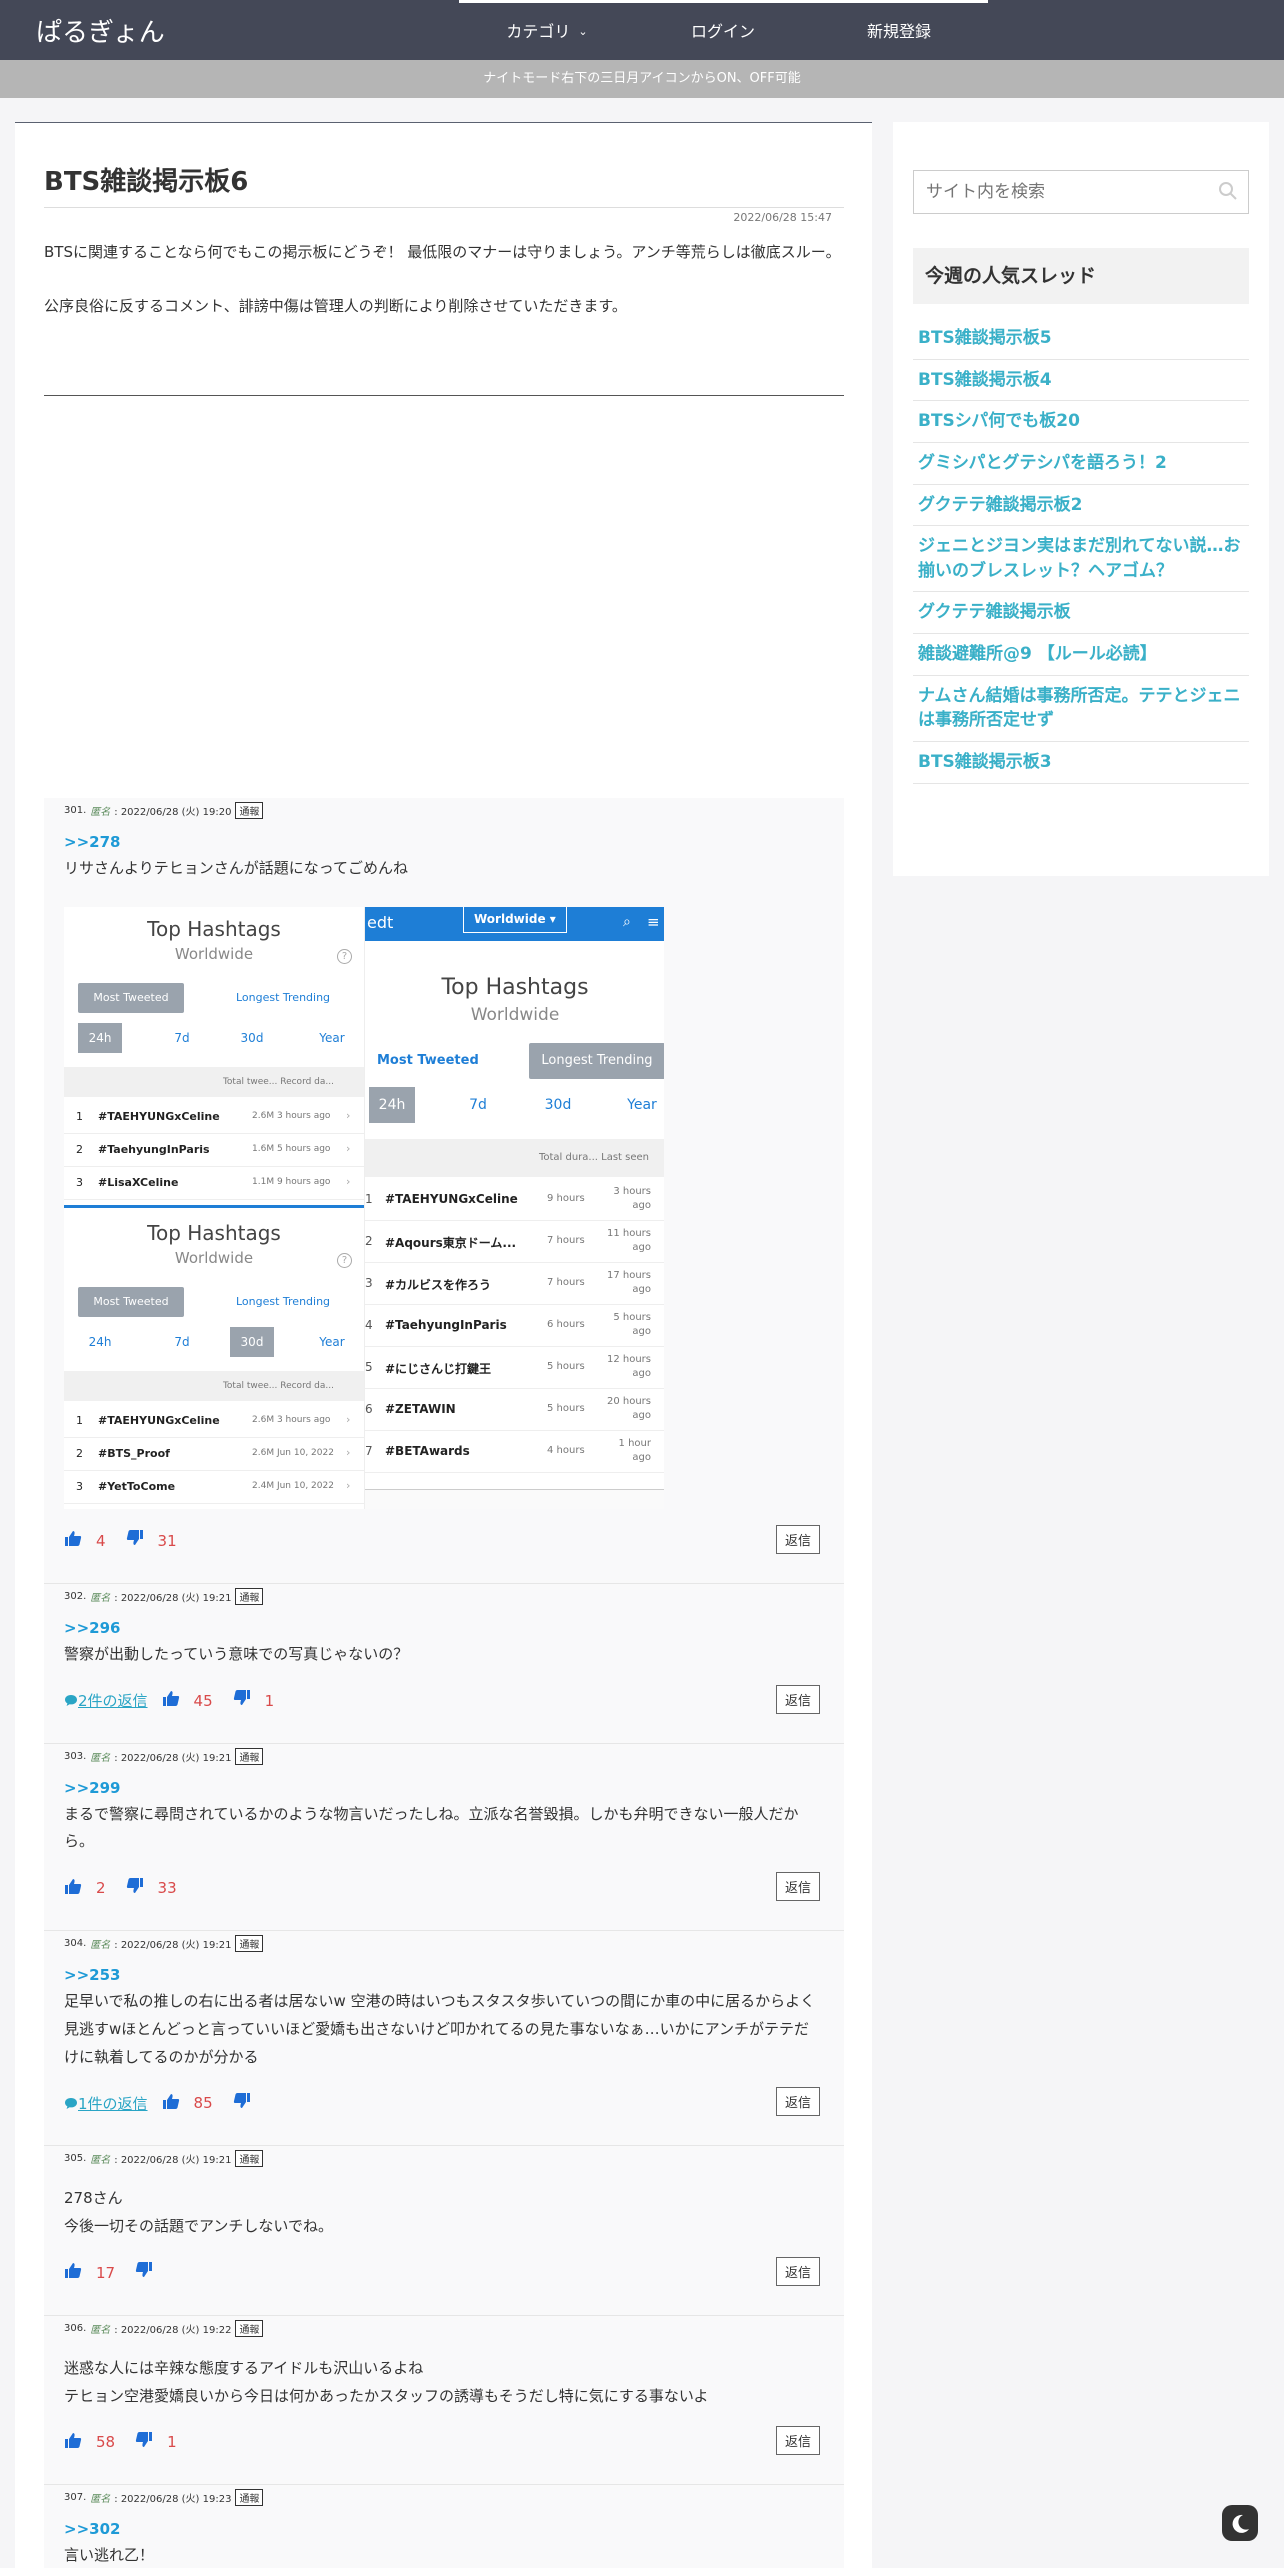  What do you see at coordinates (444, 2496) in the screenshot?
I see `comment-meta: 307. 匿名: 2022/06/28 (火) 19:23 通報` at bounding box center [444, 2496].